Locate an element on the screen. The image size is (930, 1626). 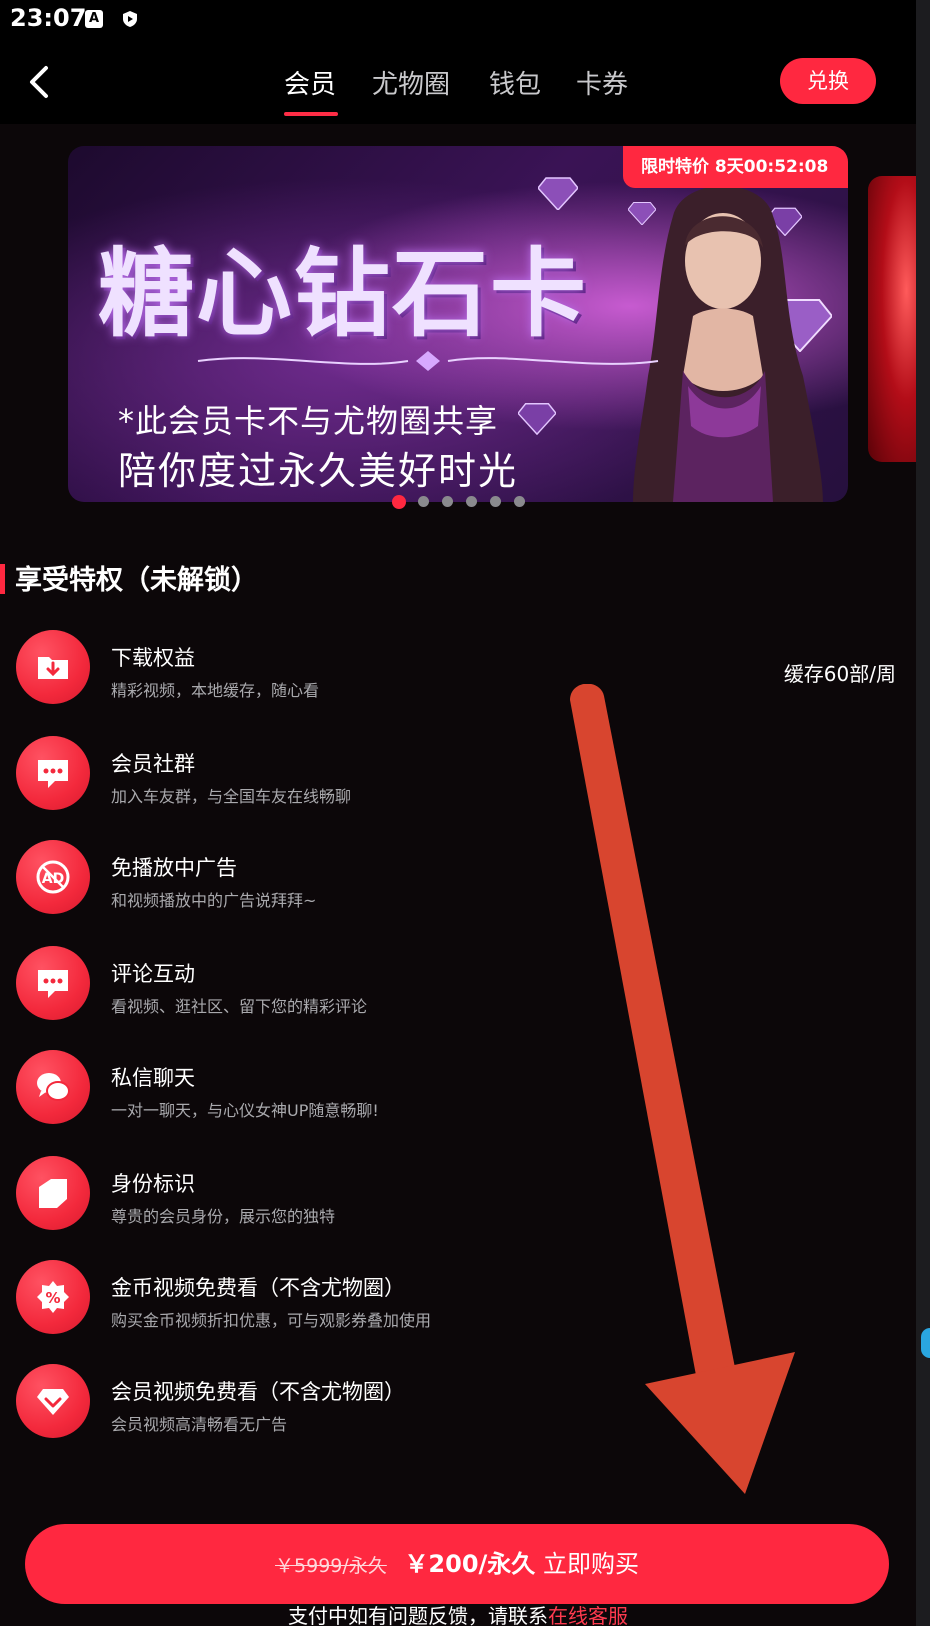
privilege-subtitle: 一对一聊天，与心仪女神UP随意畅聊! is located at coordinates (245, 1110).